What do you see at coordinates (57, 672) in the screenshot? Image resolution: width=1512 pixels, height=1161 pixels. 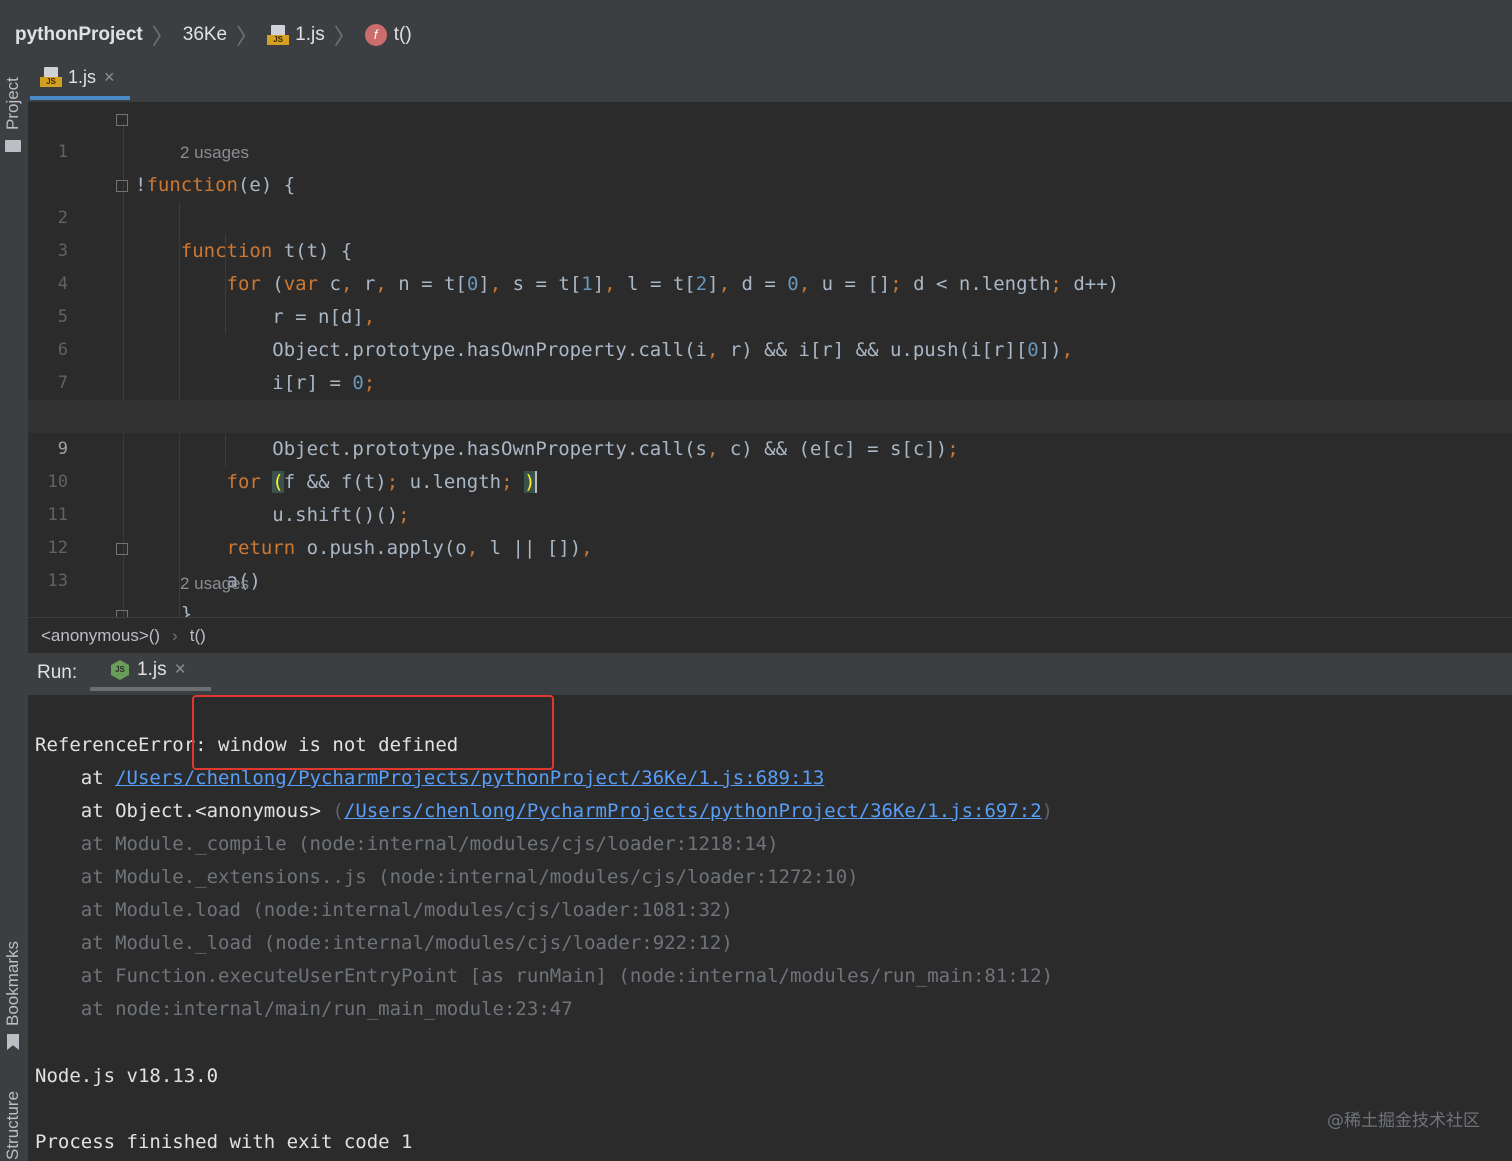 I see `run-label: Run:` at bounding box center [57, 672].